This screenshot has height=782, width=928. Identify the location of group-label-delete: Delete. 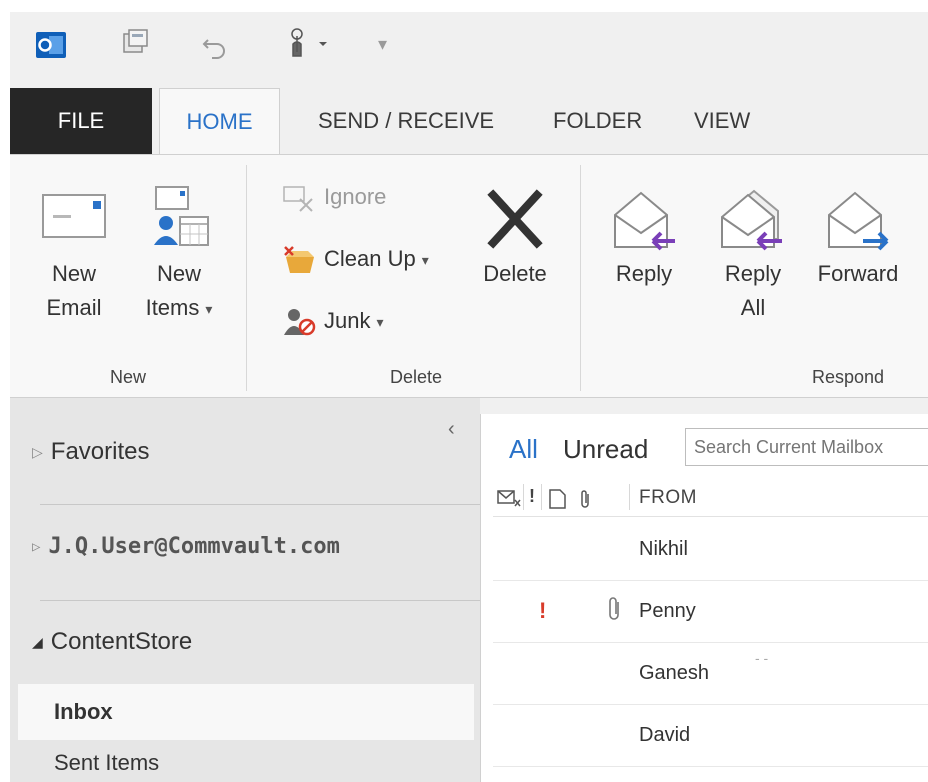
(416, 377).